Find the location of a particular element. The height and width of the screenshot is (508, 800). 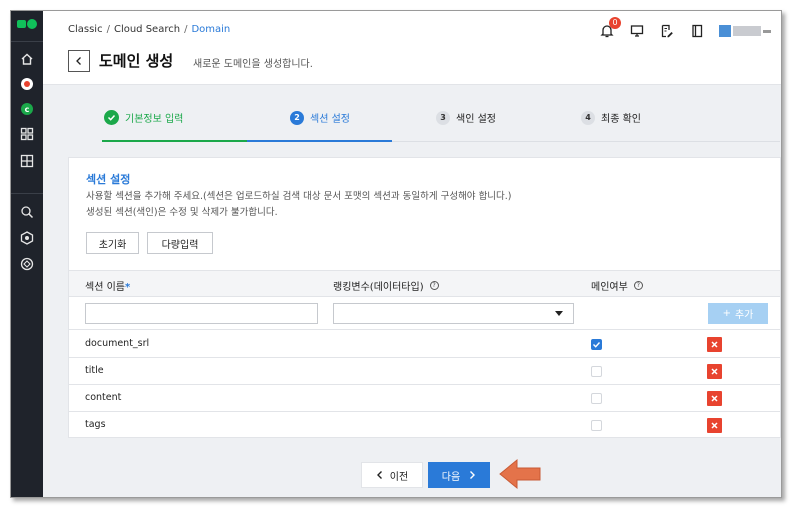

reset-button: 초기화 is located at coordinates (112, 243).